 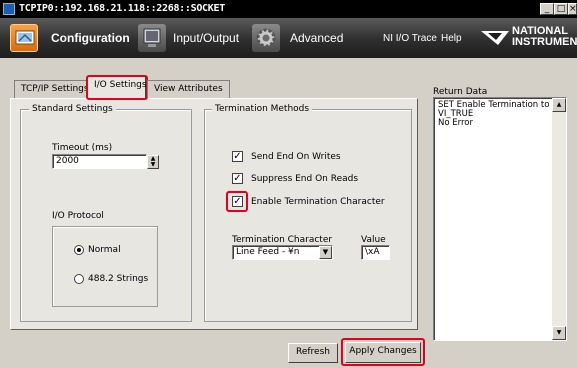 I want to click on value-label: Value, so click(x=373, y=240).